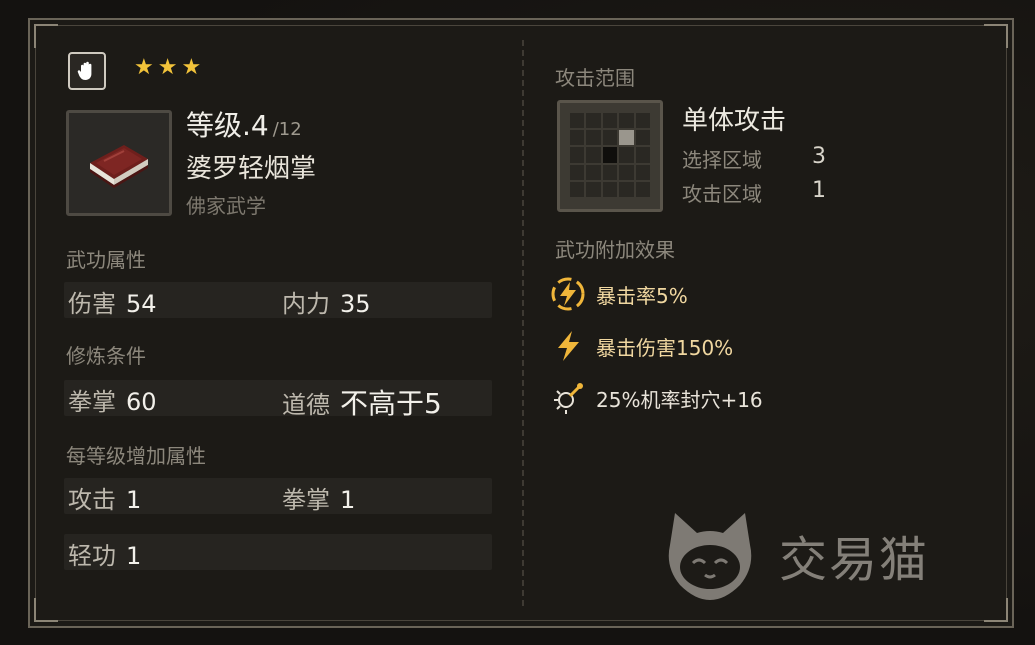  What do you see at coordinates (595, 78) in the screenshot?
I see `attack-range-label: 攻击范围` at bounding box center [595, 78].